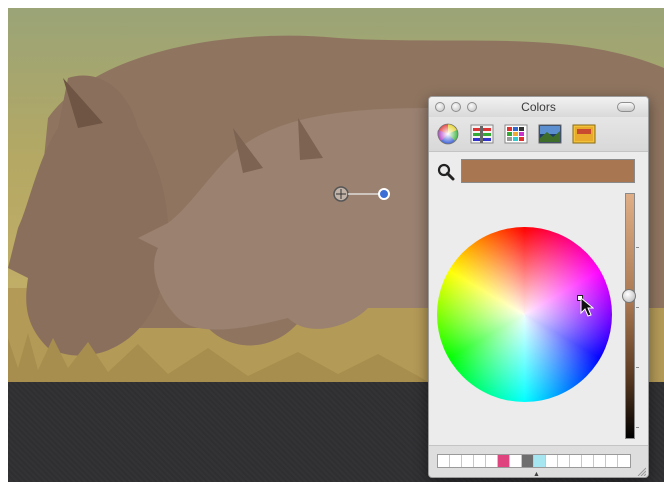  Describe the element at coordinates (516, 134) in the screenshot. I see `color-palettes-icon` at that location.